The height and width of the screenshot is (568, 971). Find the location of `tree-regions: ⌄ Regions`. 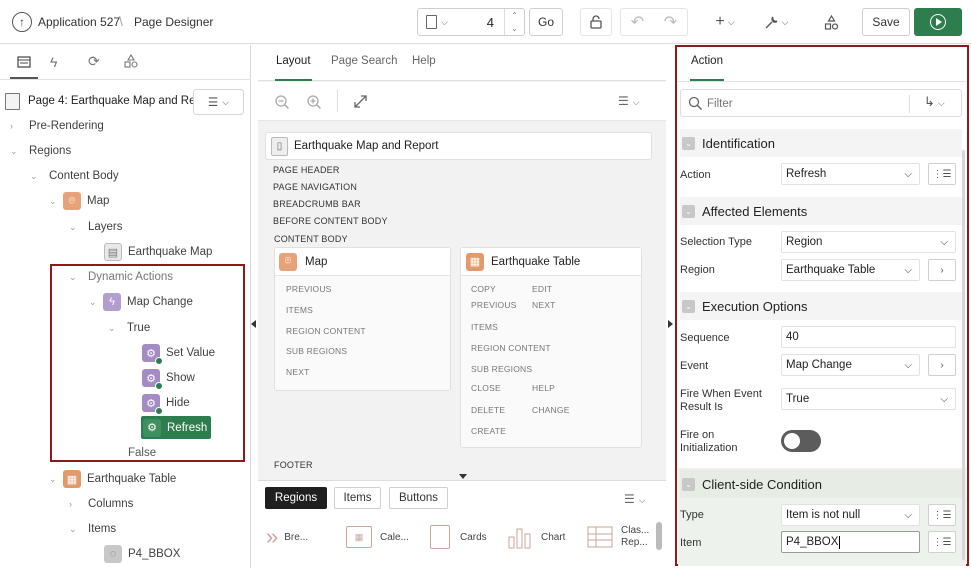

tree-regions: ⌄ Regions is located at coordinates (40, 151).